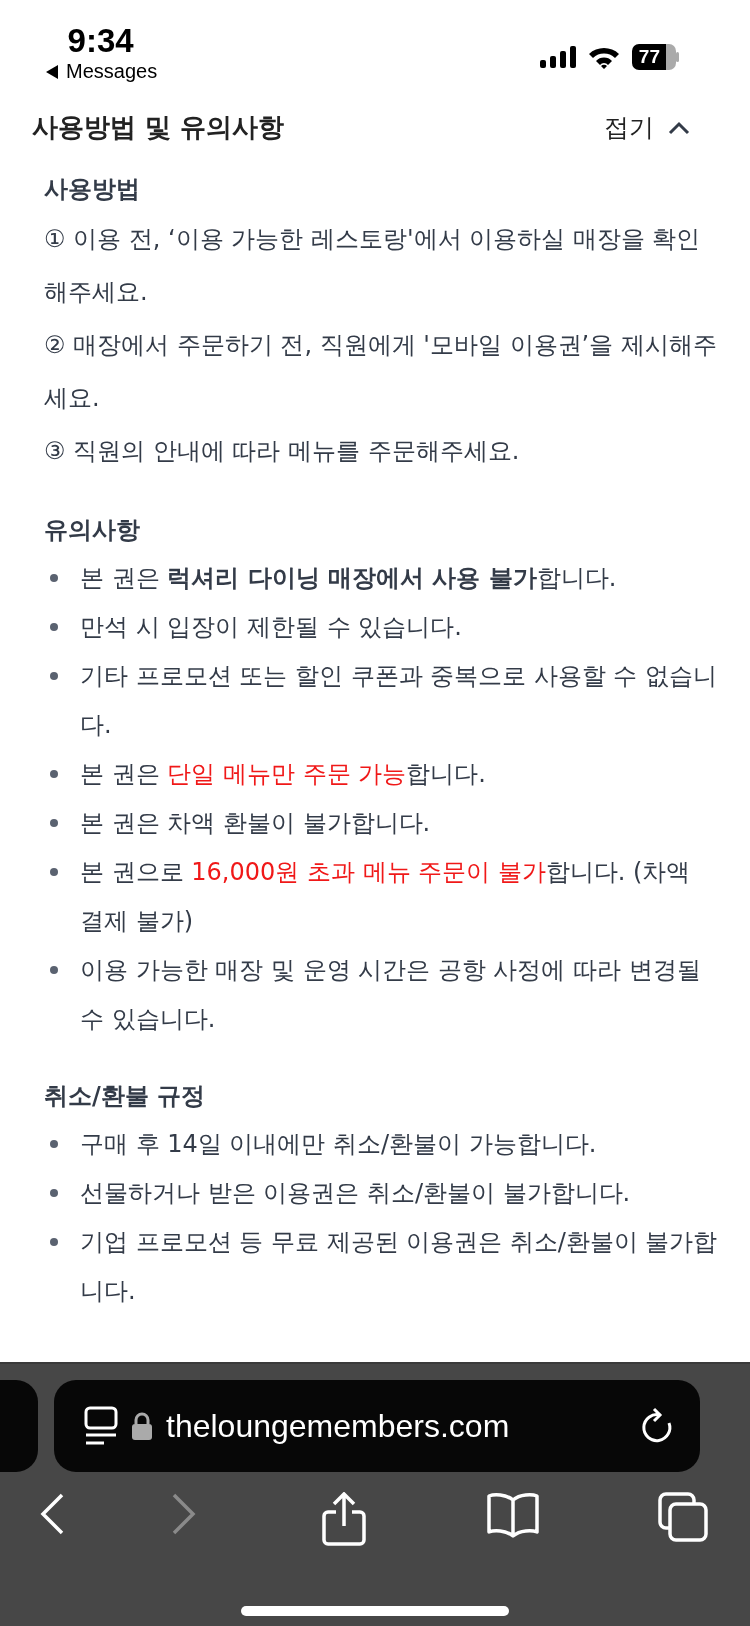  What do you see at coordinates (373, 266) in the screenshot?
I see `step-text: ① 이용 전, ‘이용 가능한 레스토랑'에서 이용하실 매장을 확인해주세요.` at bounding box center [373, 266].